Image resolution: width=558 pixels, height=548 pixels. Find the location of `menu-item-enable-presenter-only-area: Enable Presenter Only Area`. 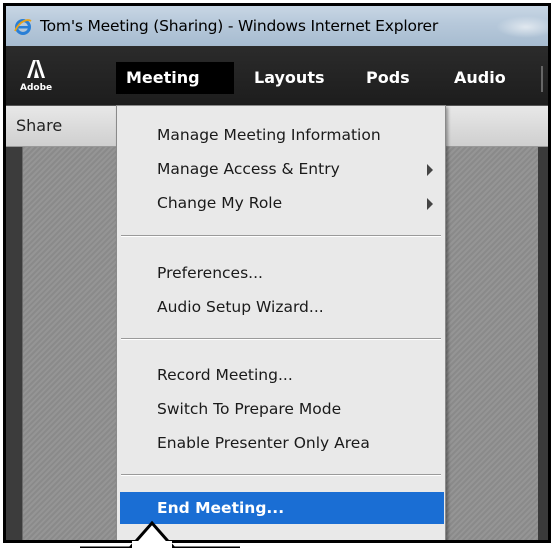

menu-item-enable-presenter-only-area: Enable Presenter Only Area is located at coordinates (281, 443).